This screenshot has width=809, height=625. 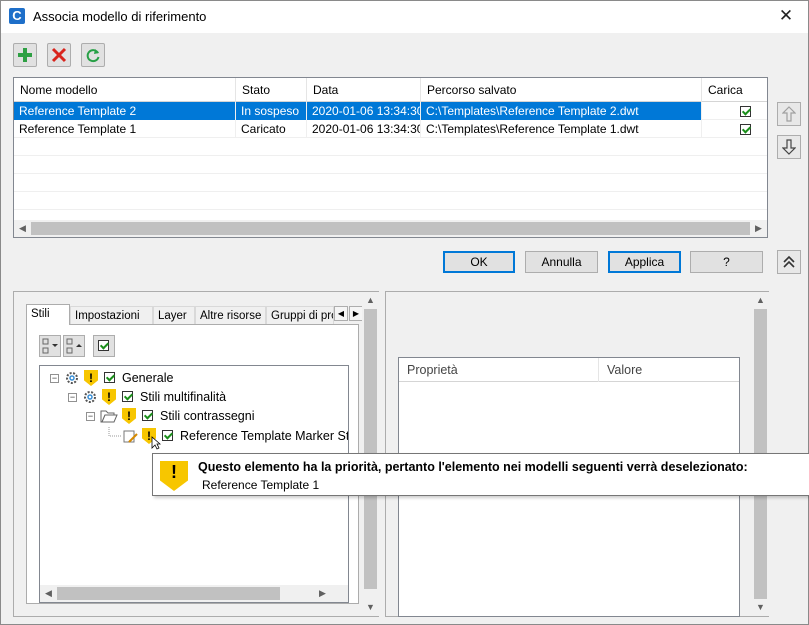 I want to click on column-header-property: Proprietà, so click(x=499, y=370).